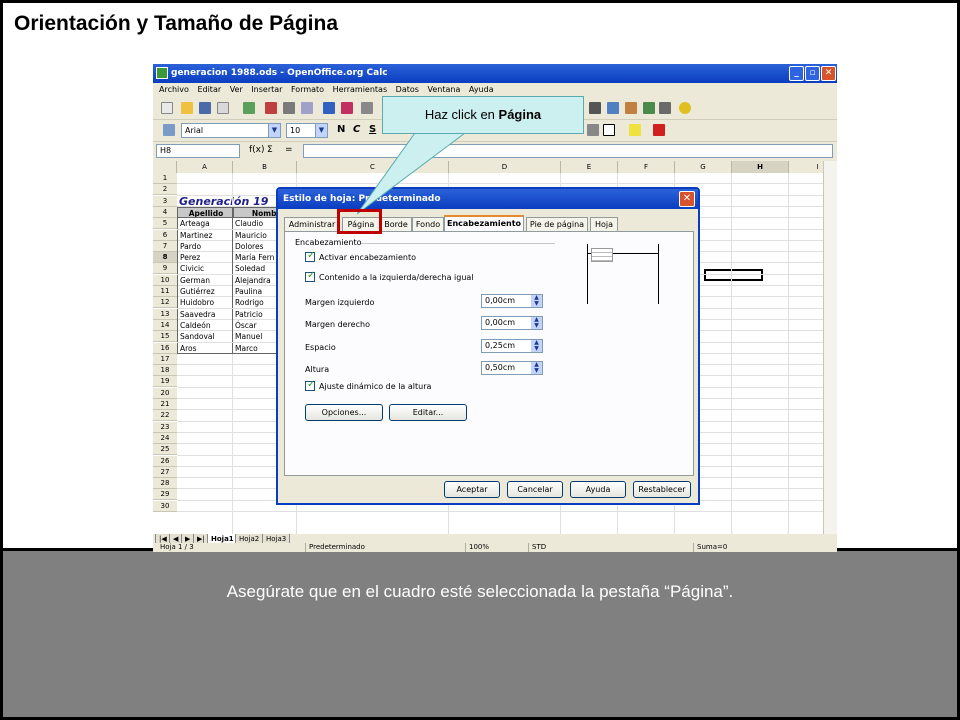  I want to click on last-name-cell: Sandoval, so click(205, 337).